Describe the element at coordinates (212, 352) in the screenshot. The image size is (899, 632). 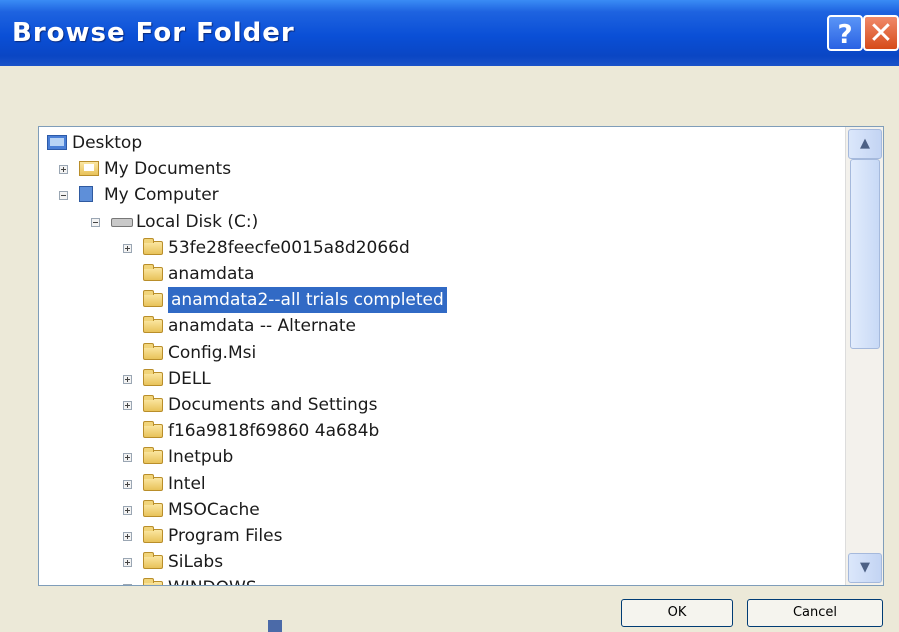
I see `tree-item-label: Config.Msi` at that location.